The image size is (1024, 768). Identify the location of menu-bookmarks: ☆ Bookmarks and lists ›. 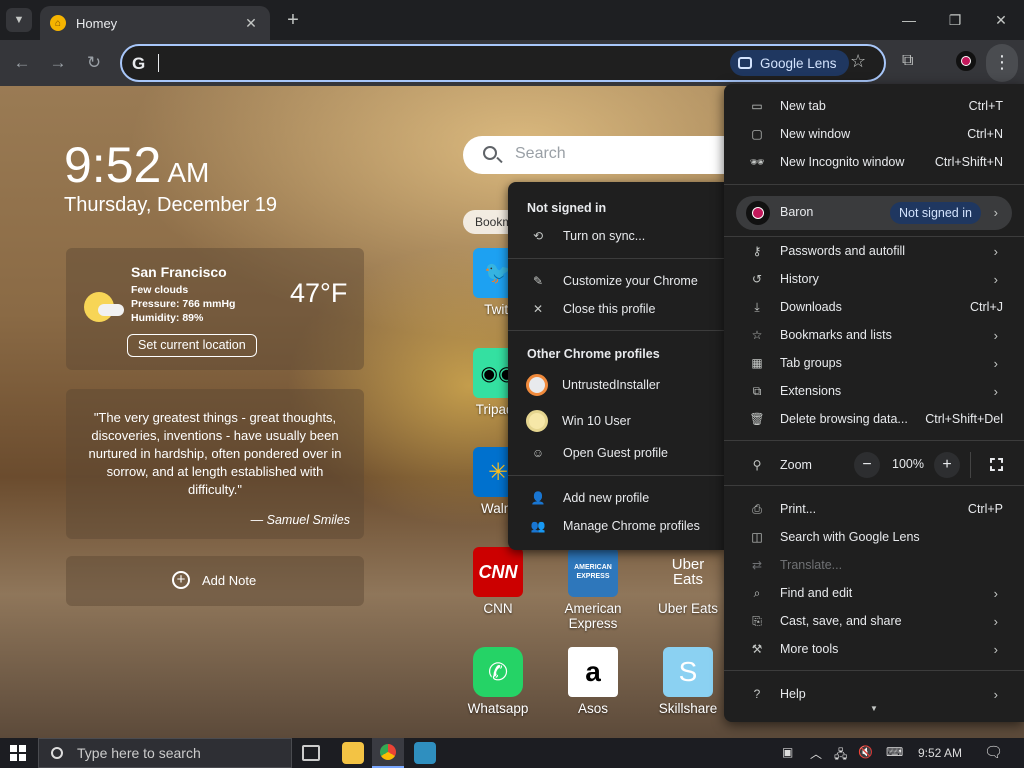
(874, 335).